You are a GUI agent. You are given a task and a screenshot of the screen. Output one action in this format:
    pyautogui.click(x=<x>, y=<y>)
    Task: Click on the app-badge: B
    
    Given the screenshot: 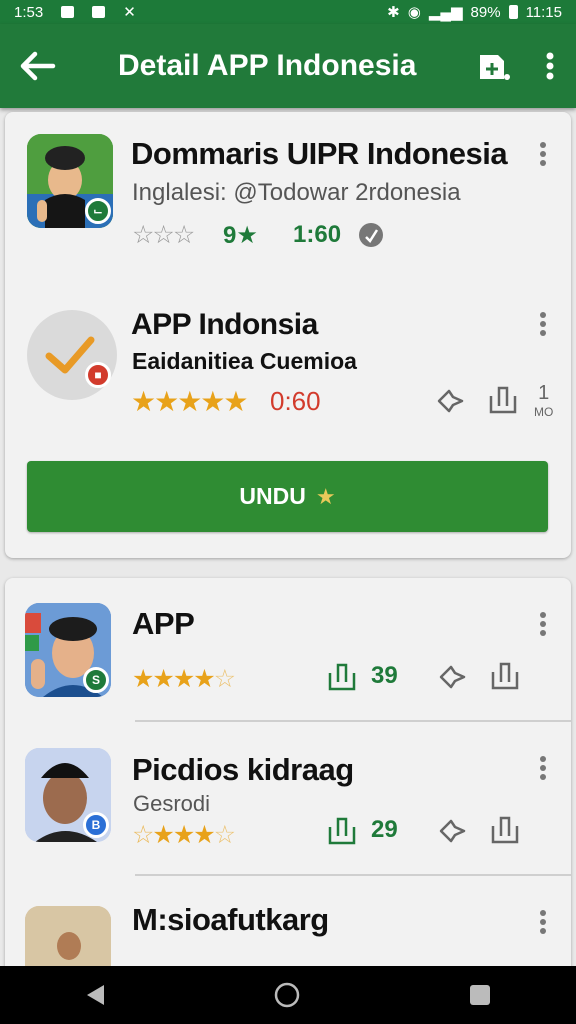 What is the action you would take?
    pyautogui.click(x=96, y=825)
    